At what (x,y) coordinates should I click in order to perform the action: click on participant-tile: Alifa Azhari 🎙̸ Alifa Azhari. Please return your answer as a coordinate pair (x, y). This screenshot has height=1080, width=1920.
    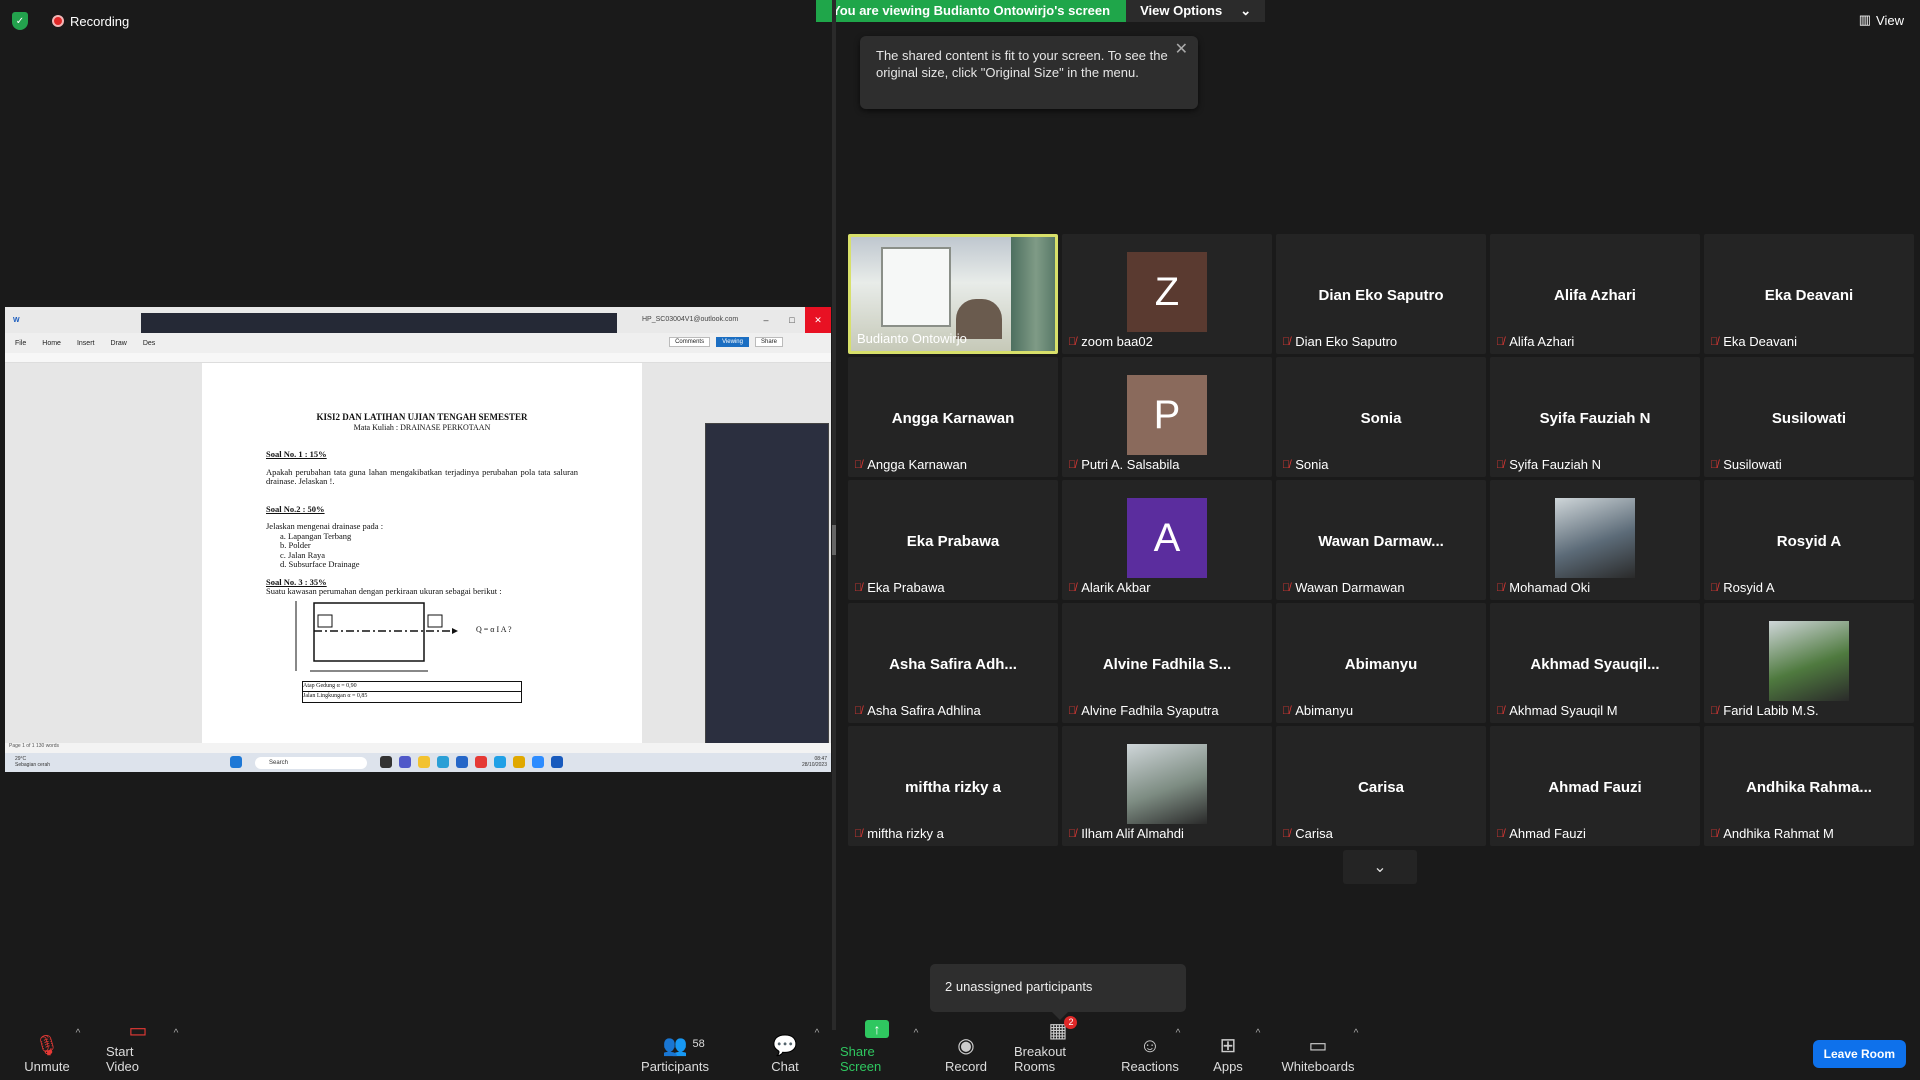
    Looking at the image, I should click on (1595, 294).